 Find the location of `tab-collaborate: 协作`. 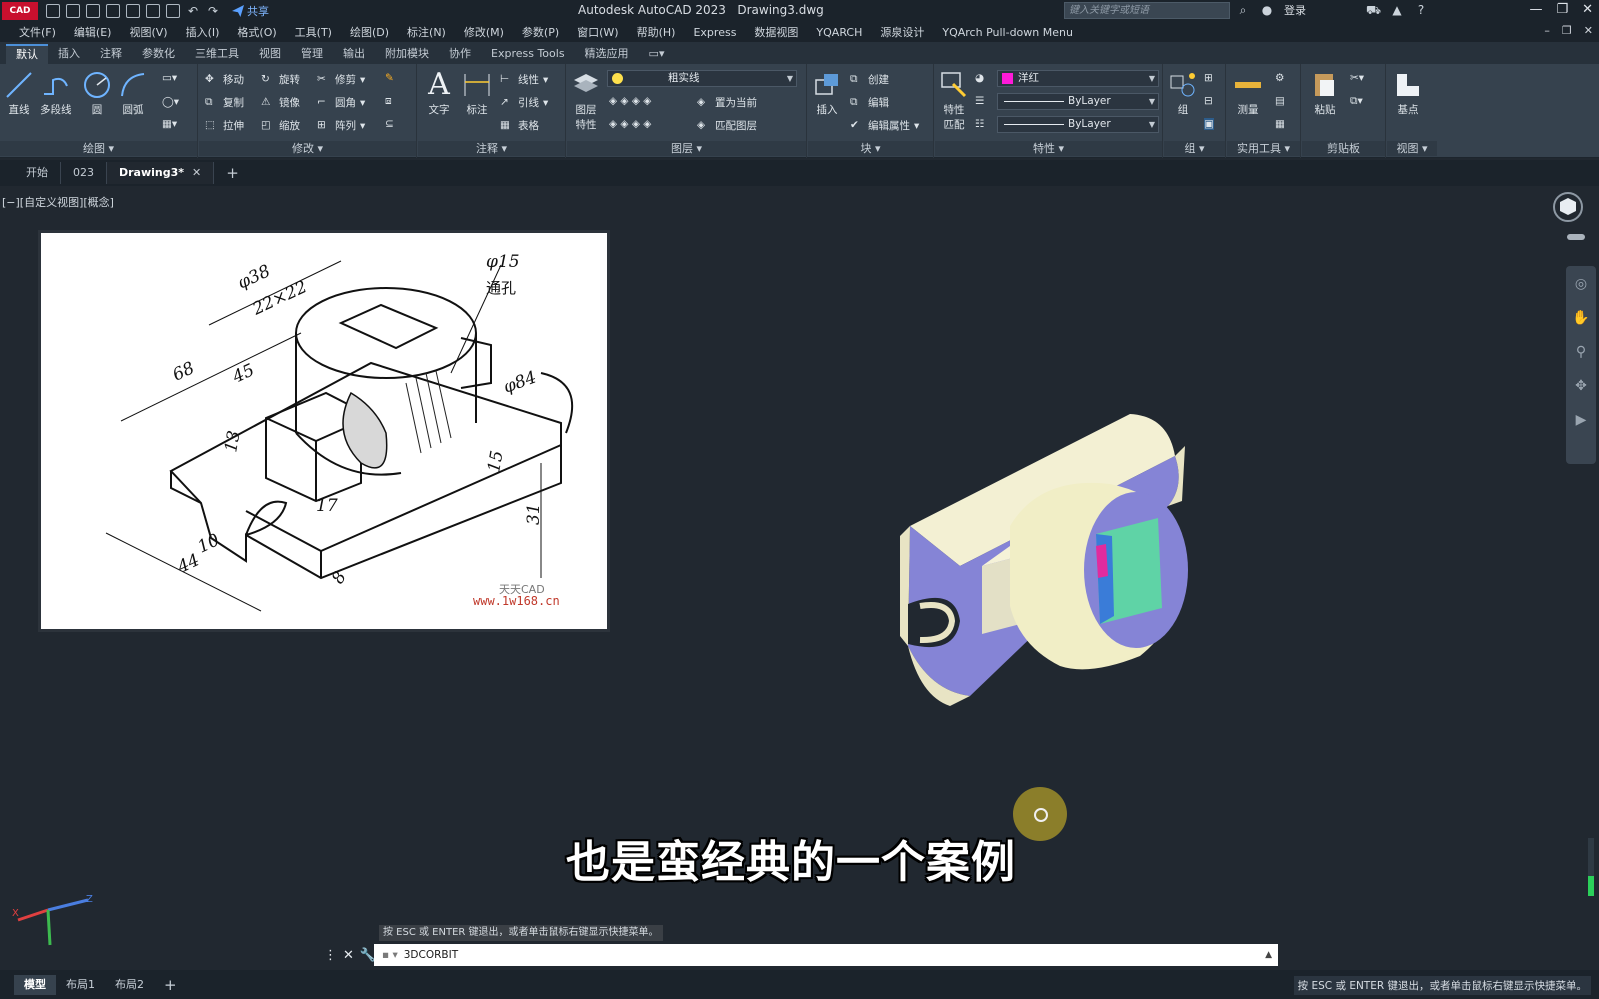

tab-collaborate: 协作 is located at coordinates (460, 54).